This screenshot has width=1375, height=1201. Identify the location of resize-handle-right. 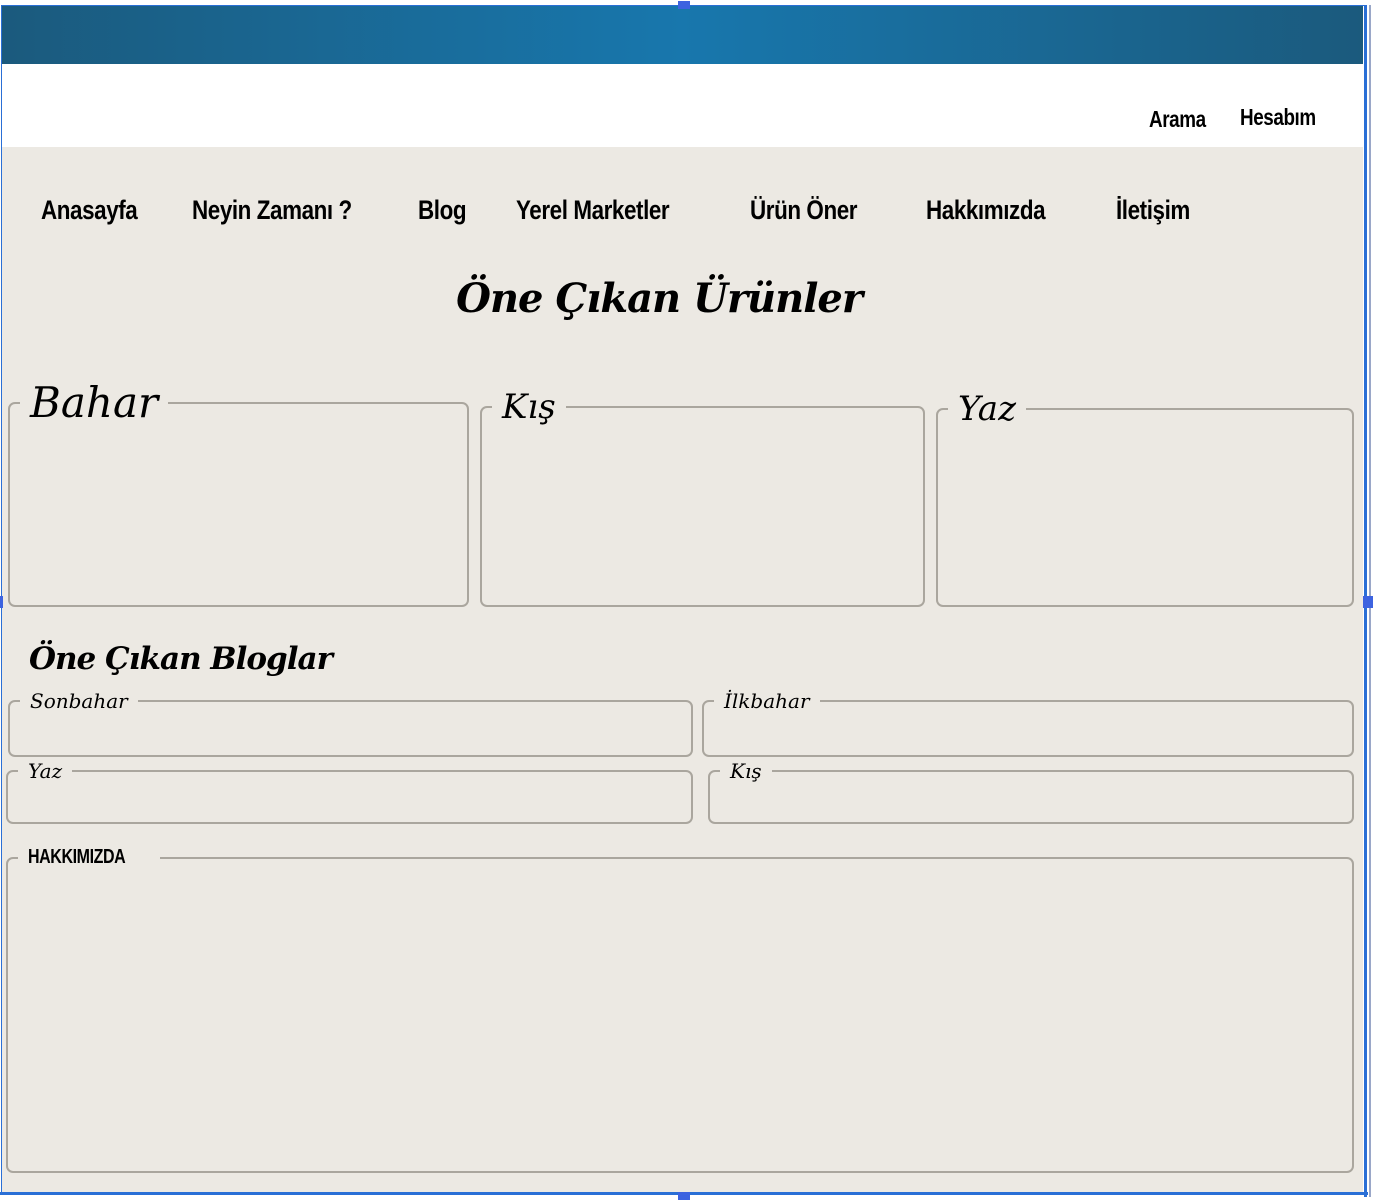
(1368, 602).